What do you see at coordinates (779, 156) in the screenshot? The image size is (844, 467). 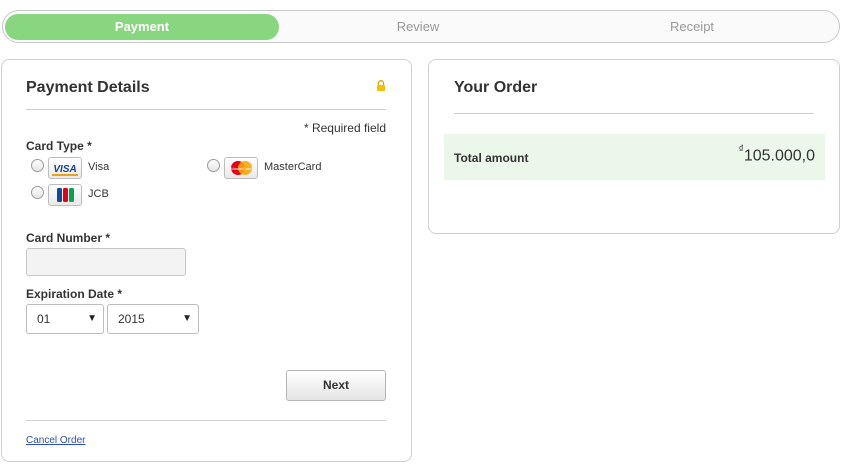 I see `total-amount-number: 105.000,0` at bounding box center [779, 156].